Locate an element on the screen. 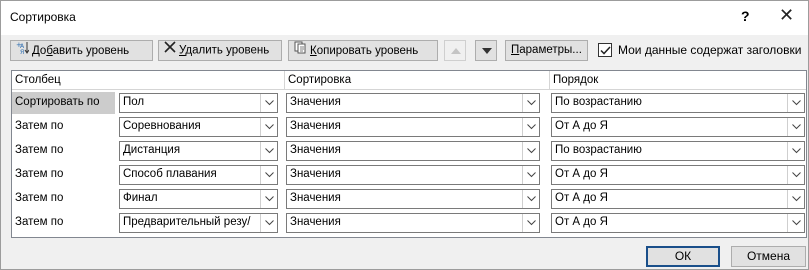  move-up-icon is located at coordinates (456, 51).